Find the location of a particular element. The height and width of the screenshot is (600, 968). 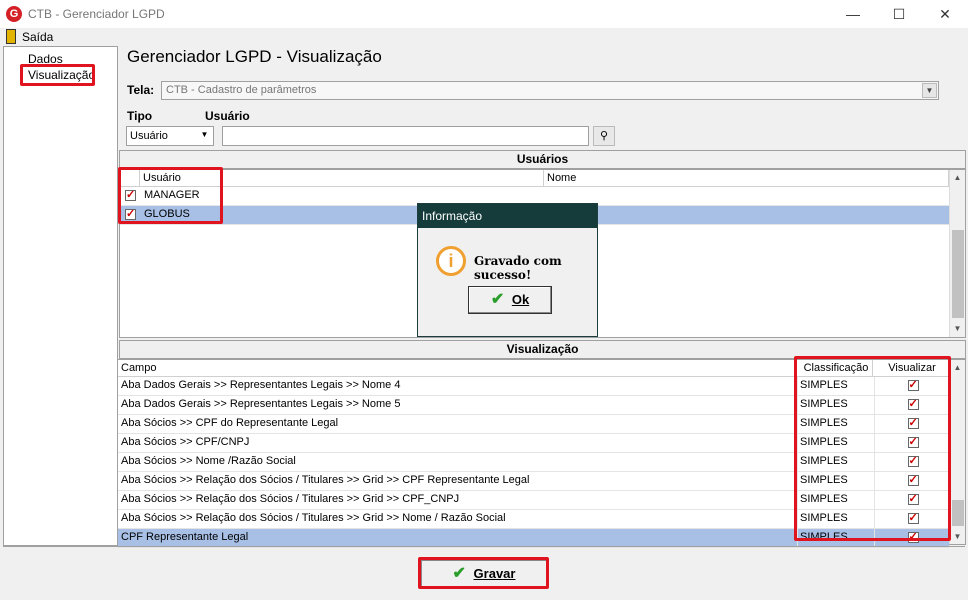

ok-button-label: Ok is located at coordinates (520, 299).